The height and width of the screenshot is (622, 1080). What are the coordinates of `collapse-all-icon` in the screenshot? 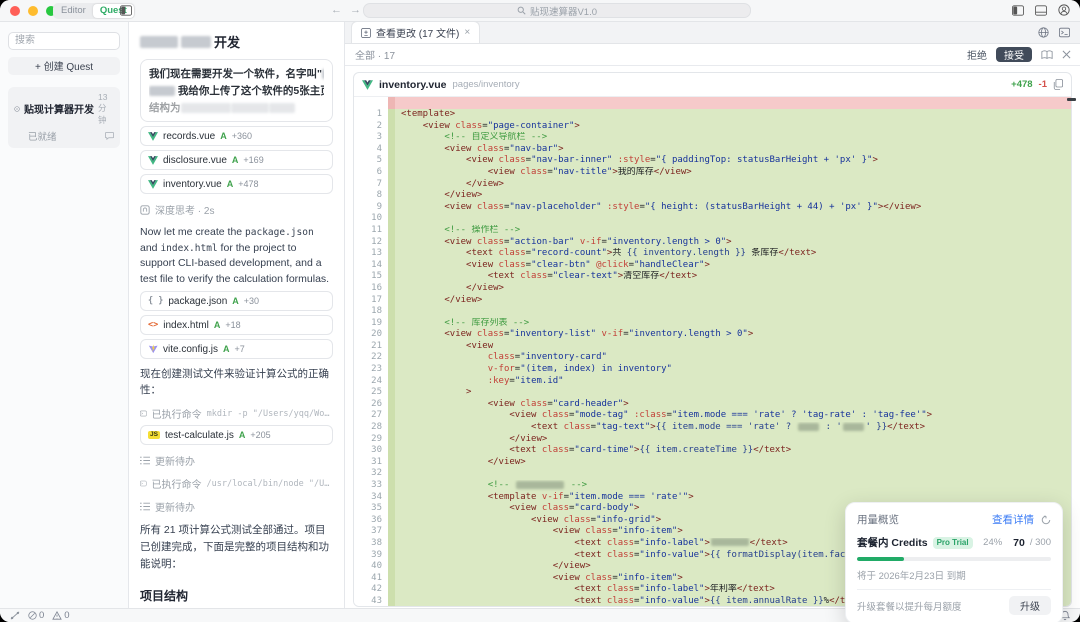 It's located at (1066, 54).